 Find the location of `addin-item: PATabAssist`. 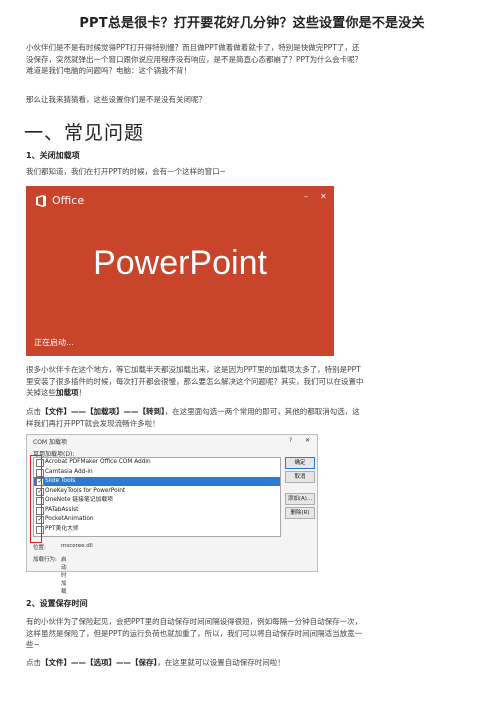

addin-item: PATabAssist is located at coordinates (157, 510).